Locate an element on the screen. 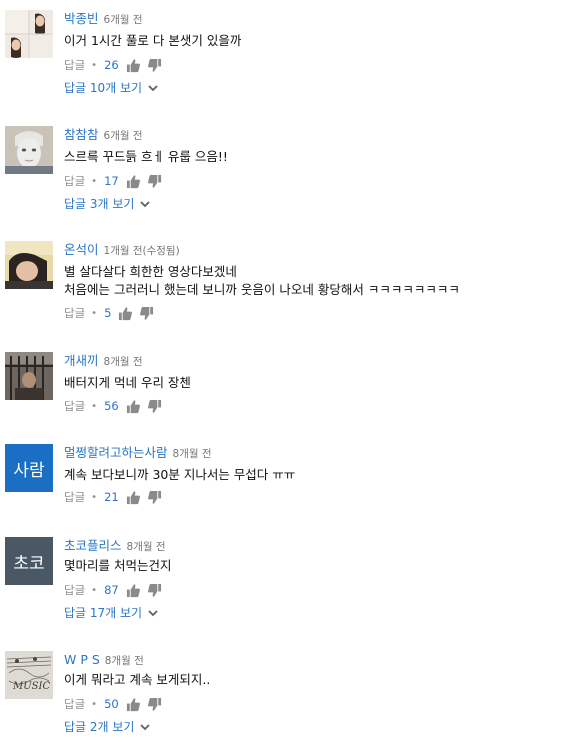 This screenshot has width=587, height=753. comment-header: W P S 8개월 전 is located at coordinates (104, 660).